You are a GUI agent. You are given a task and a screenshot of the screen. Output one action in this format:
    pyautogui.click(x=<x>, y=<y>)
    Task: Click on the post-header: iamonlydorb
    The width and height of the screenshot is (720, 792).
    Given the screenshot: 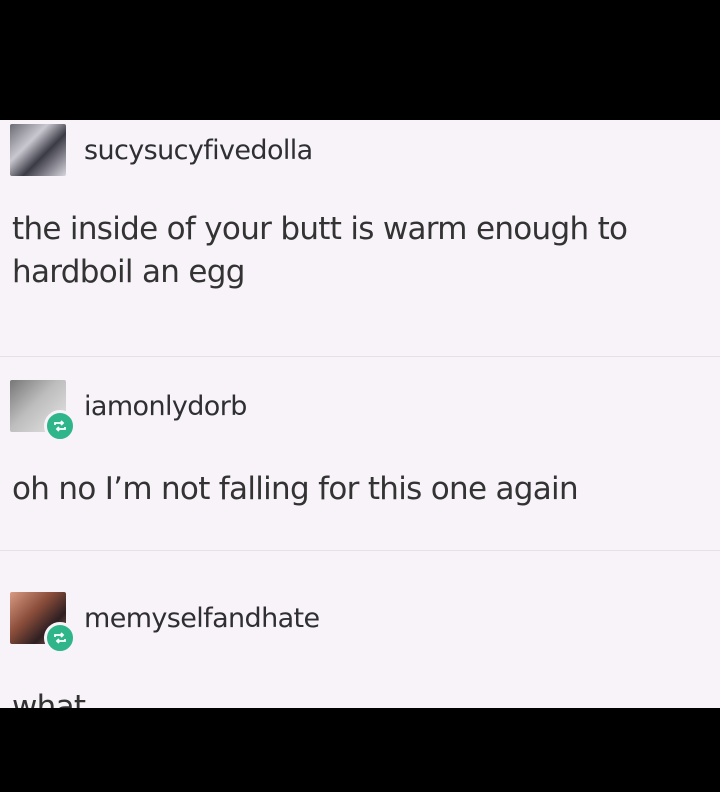 What is the action you would take?
    pyautogui.click(x=128, y=411)
    